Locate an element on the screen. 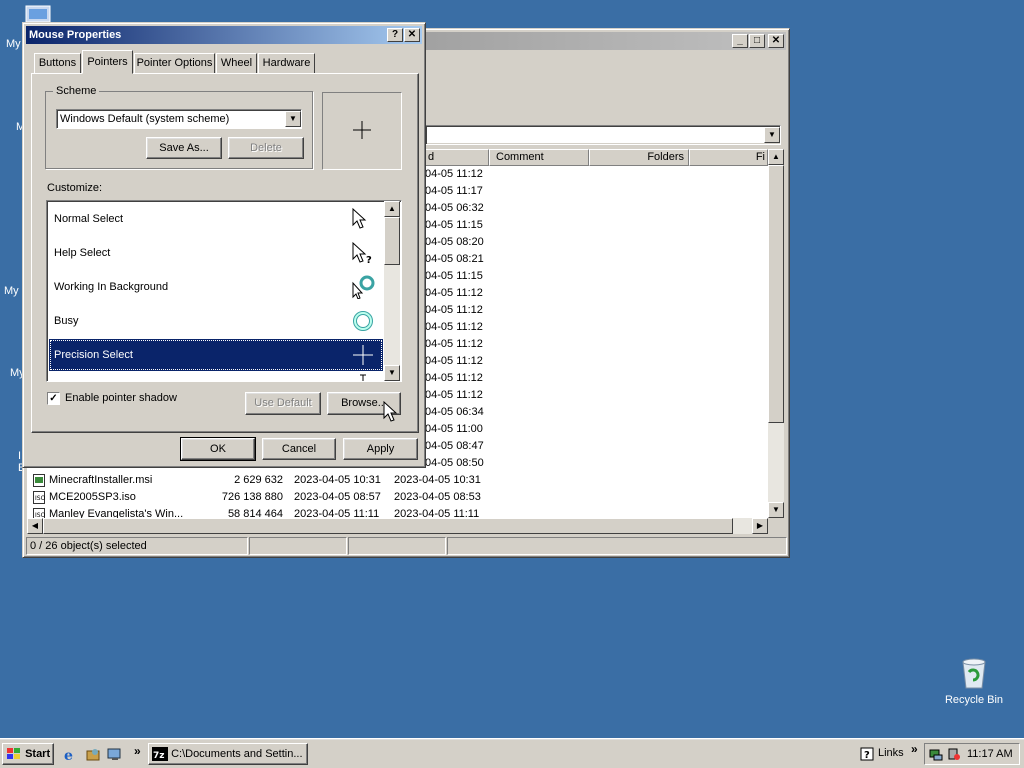 Image resolution: width=1024 pixels, height=768 pixels. delete-button: Delete is located at coordinates (266, 148).